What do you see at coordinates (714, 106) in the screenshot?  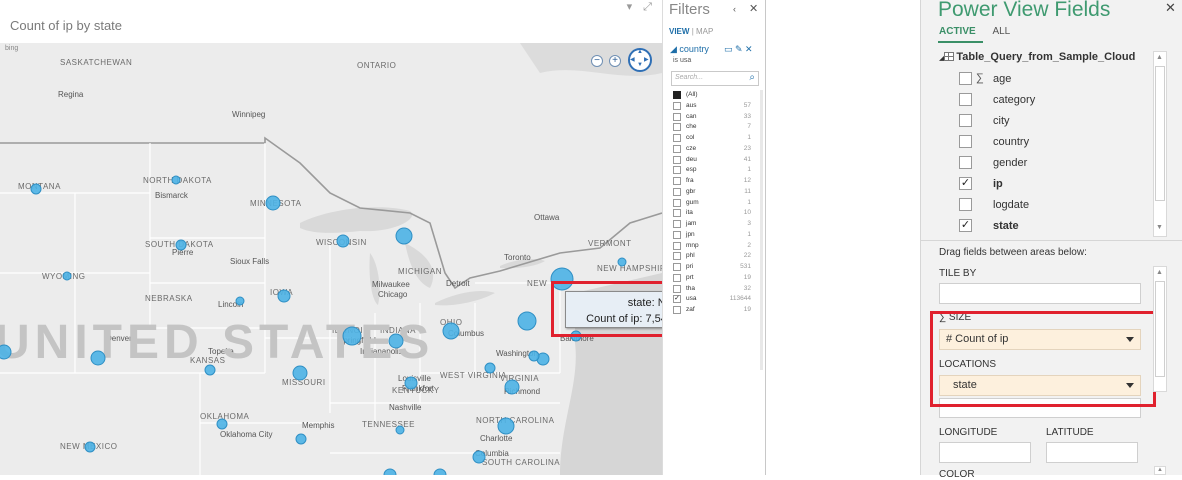 I see `filter-item: aus 57` at bounding box center [714, 106].